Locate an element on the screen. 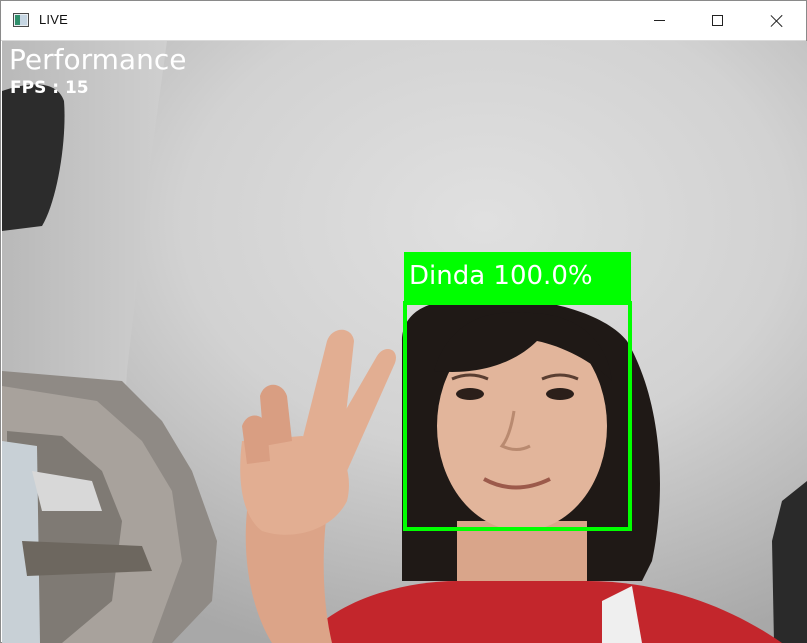 Image resolution: width=807 pixels, height=643 pixels. maximize-button is located at coordinates (717, 20).